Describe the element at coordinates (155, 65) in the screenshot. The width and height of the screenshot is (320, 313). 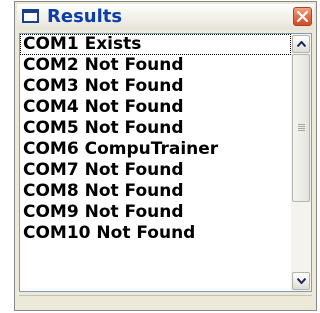
I see `list-item: COM2 Not Found` at that location.